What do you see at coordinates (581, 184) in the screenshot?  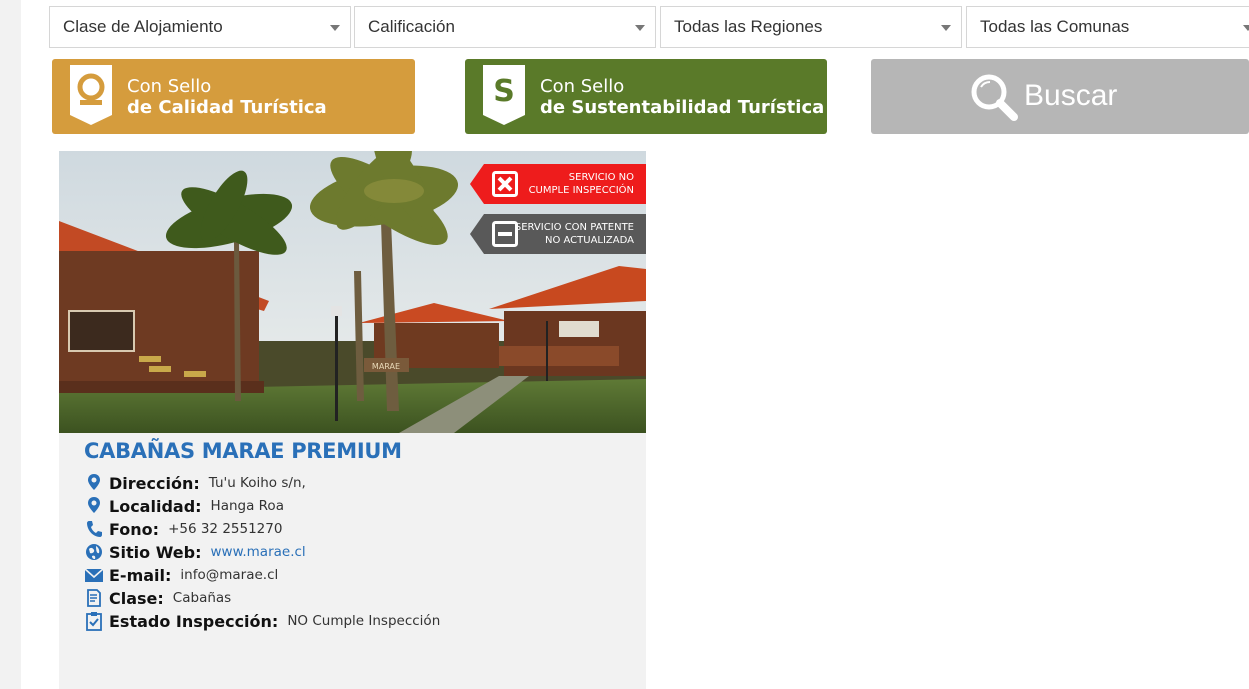 I see `inspection-failed-text: SERVICIO NO CUMPLE INSPECCIÓN` at bounding box center [581, 184].